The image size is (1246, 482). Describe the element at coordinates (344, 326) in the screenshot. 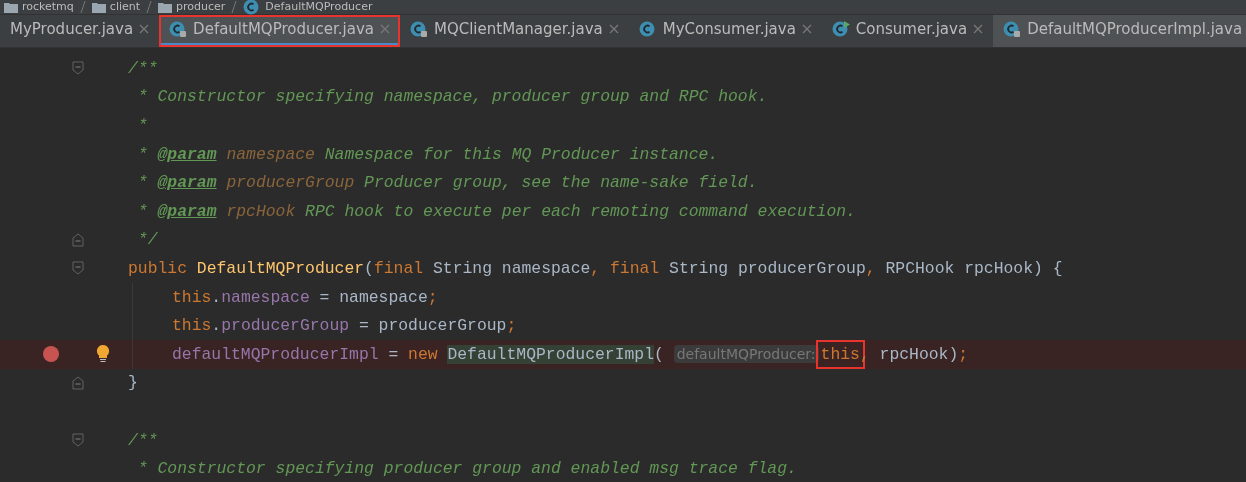

I see `code-line: this.producerGroup = producerGroup;` at that location.